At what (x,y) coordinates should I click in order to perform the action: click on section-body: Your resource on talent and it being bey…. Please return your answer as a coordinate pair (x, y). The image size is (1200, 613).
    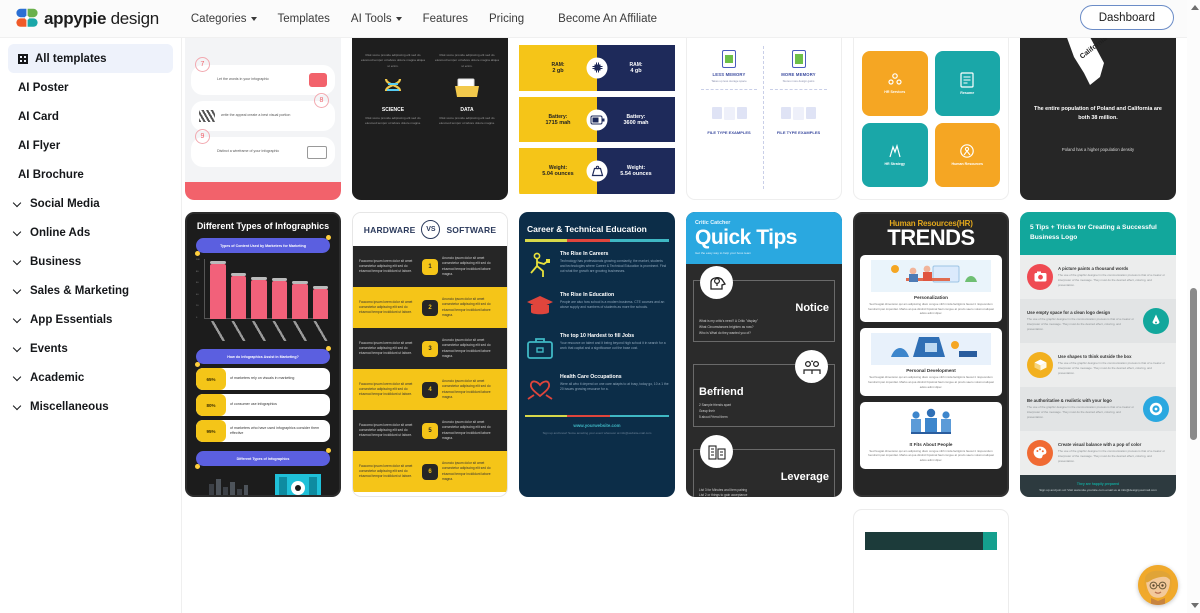
    Looking at the image, I should click on (613, 345).